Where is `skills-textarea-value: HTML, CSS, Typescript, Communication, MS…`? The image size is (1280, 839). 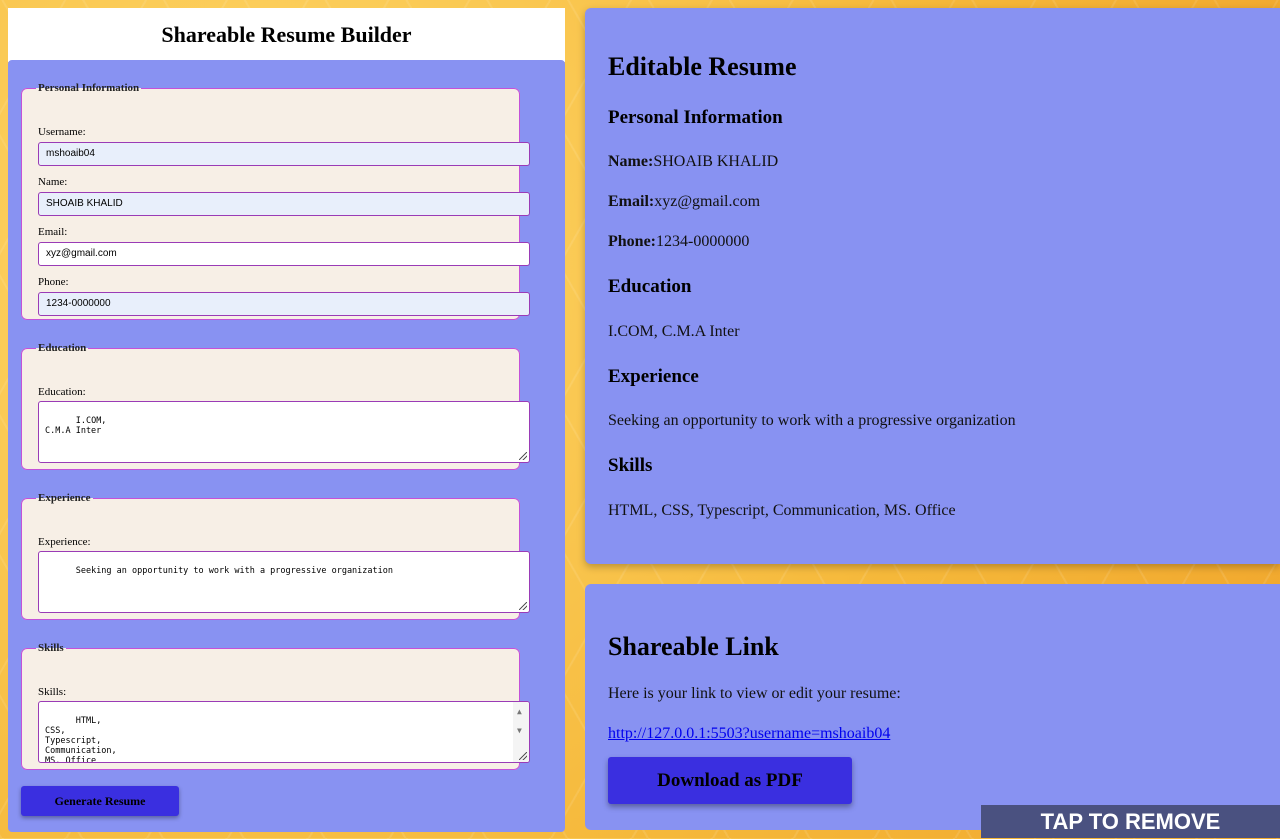 skills-textarea-value: HTML, CSS, Typescript, Communication, MS… is located at coordinates (81, 739).